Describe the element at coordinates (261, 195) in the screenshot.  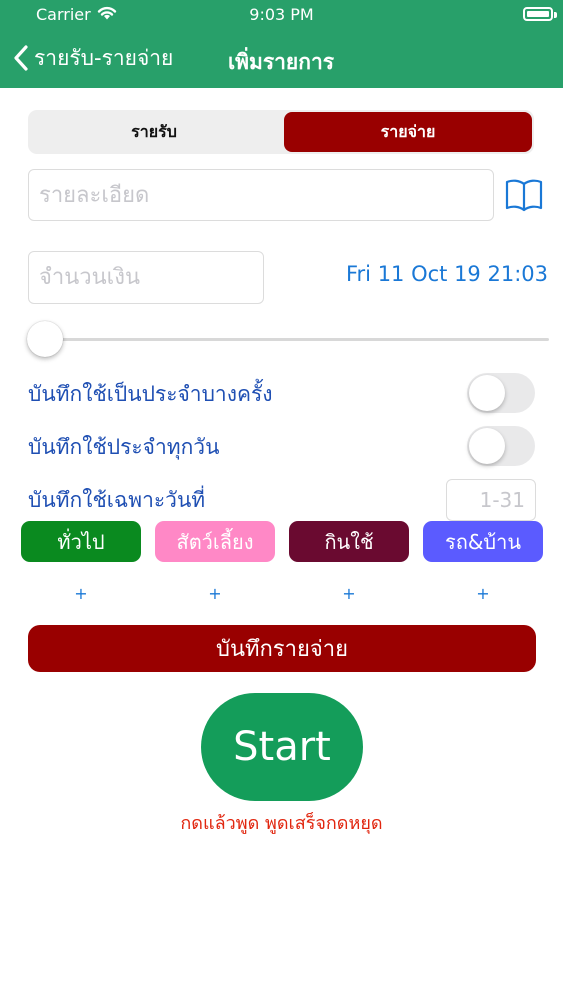
I see `detail-input` at that location.